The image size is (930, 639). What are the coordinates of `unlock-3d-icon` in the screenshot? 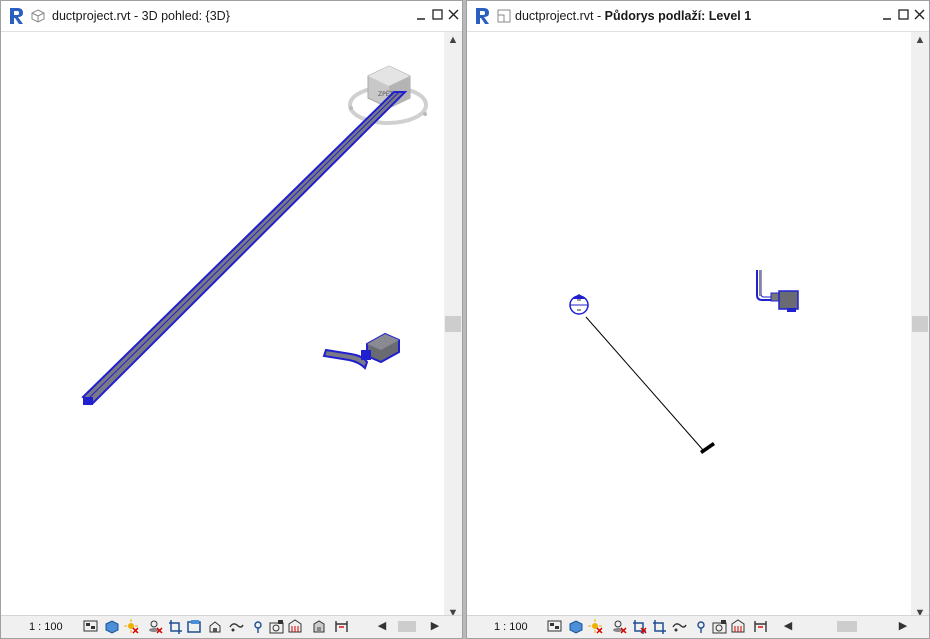 It's located at (214, 626).